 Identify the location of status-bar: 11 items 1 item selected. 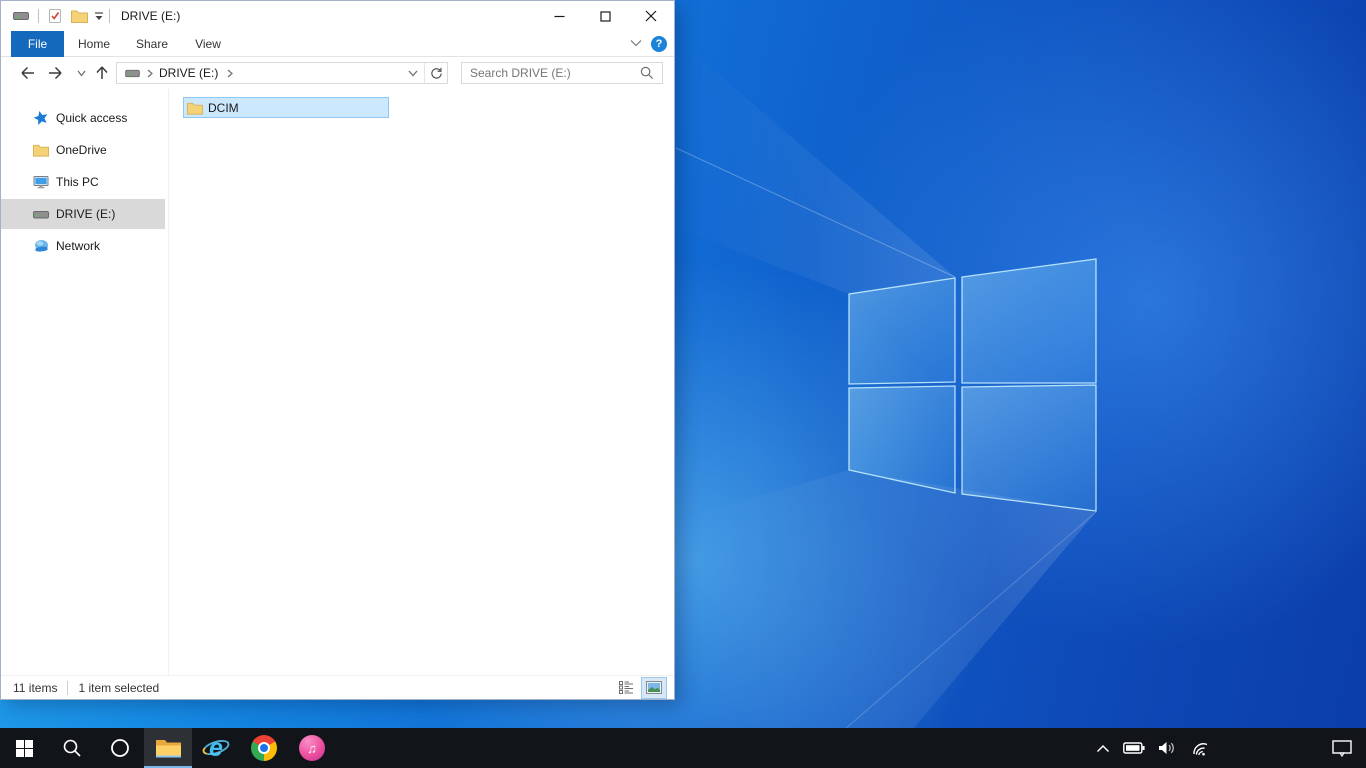
(337, 687).